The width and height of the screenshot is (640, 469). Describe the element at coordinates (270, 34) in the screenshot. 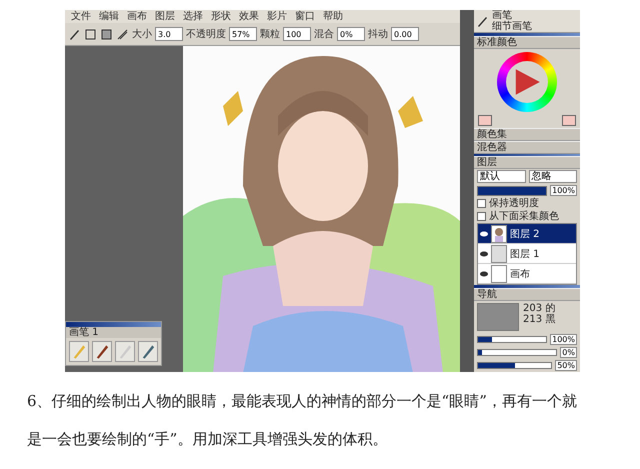

I see `field-label: 颗粒` at that location.